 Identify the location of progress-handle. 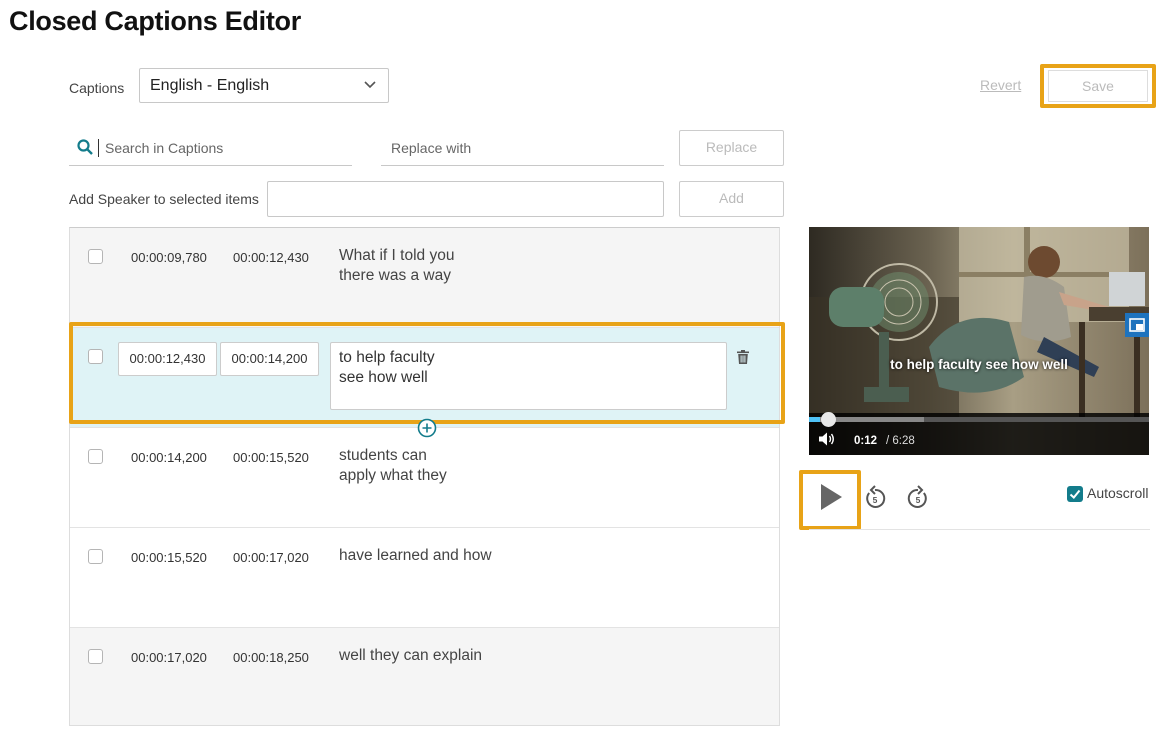
(828, 419).